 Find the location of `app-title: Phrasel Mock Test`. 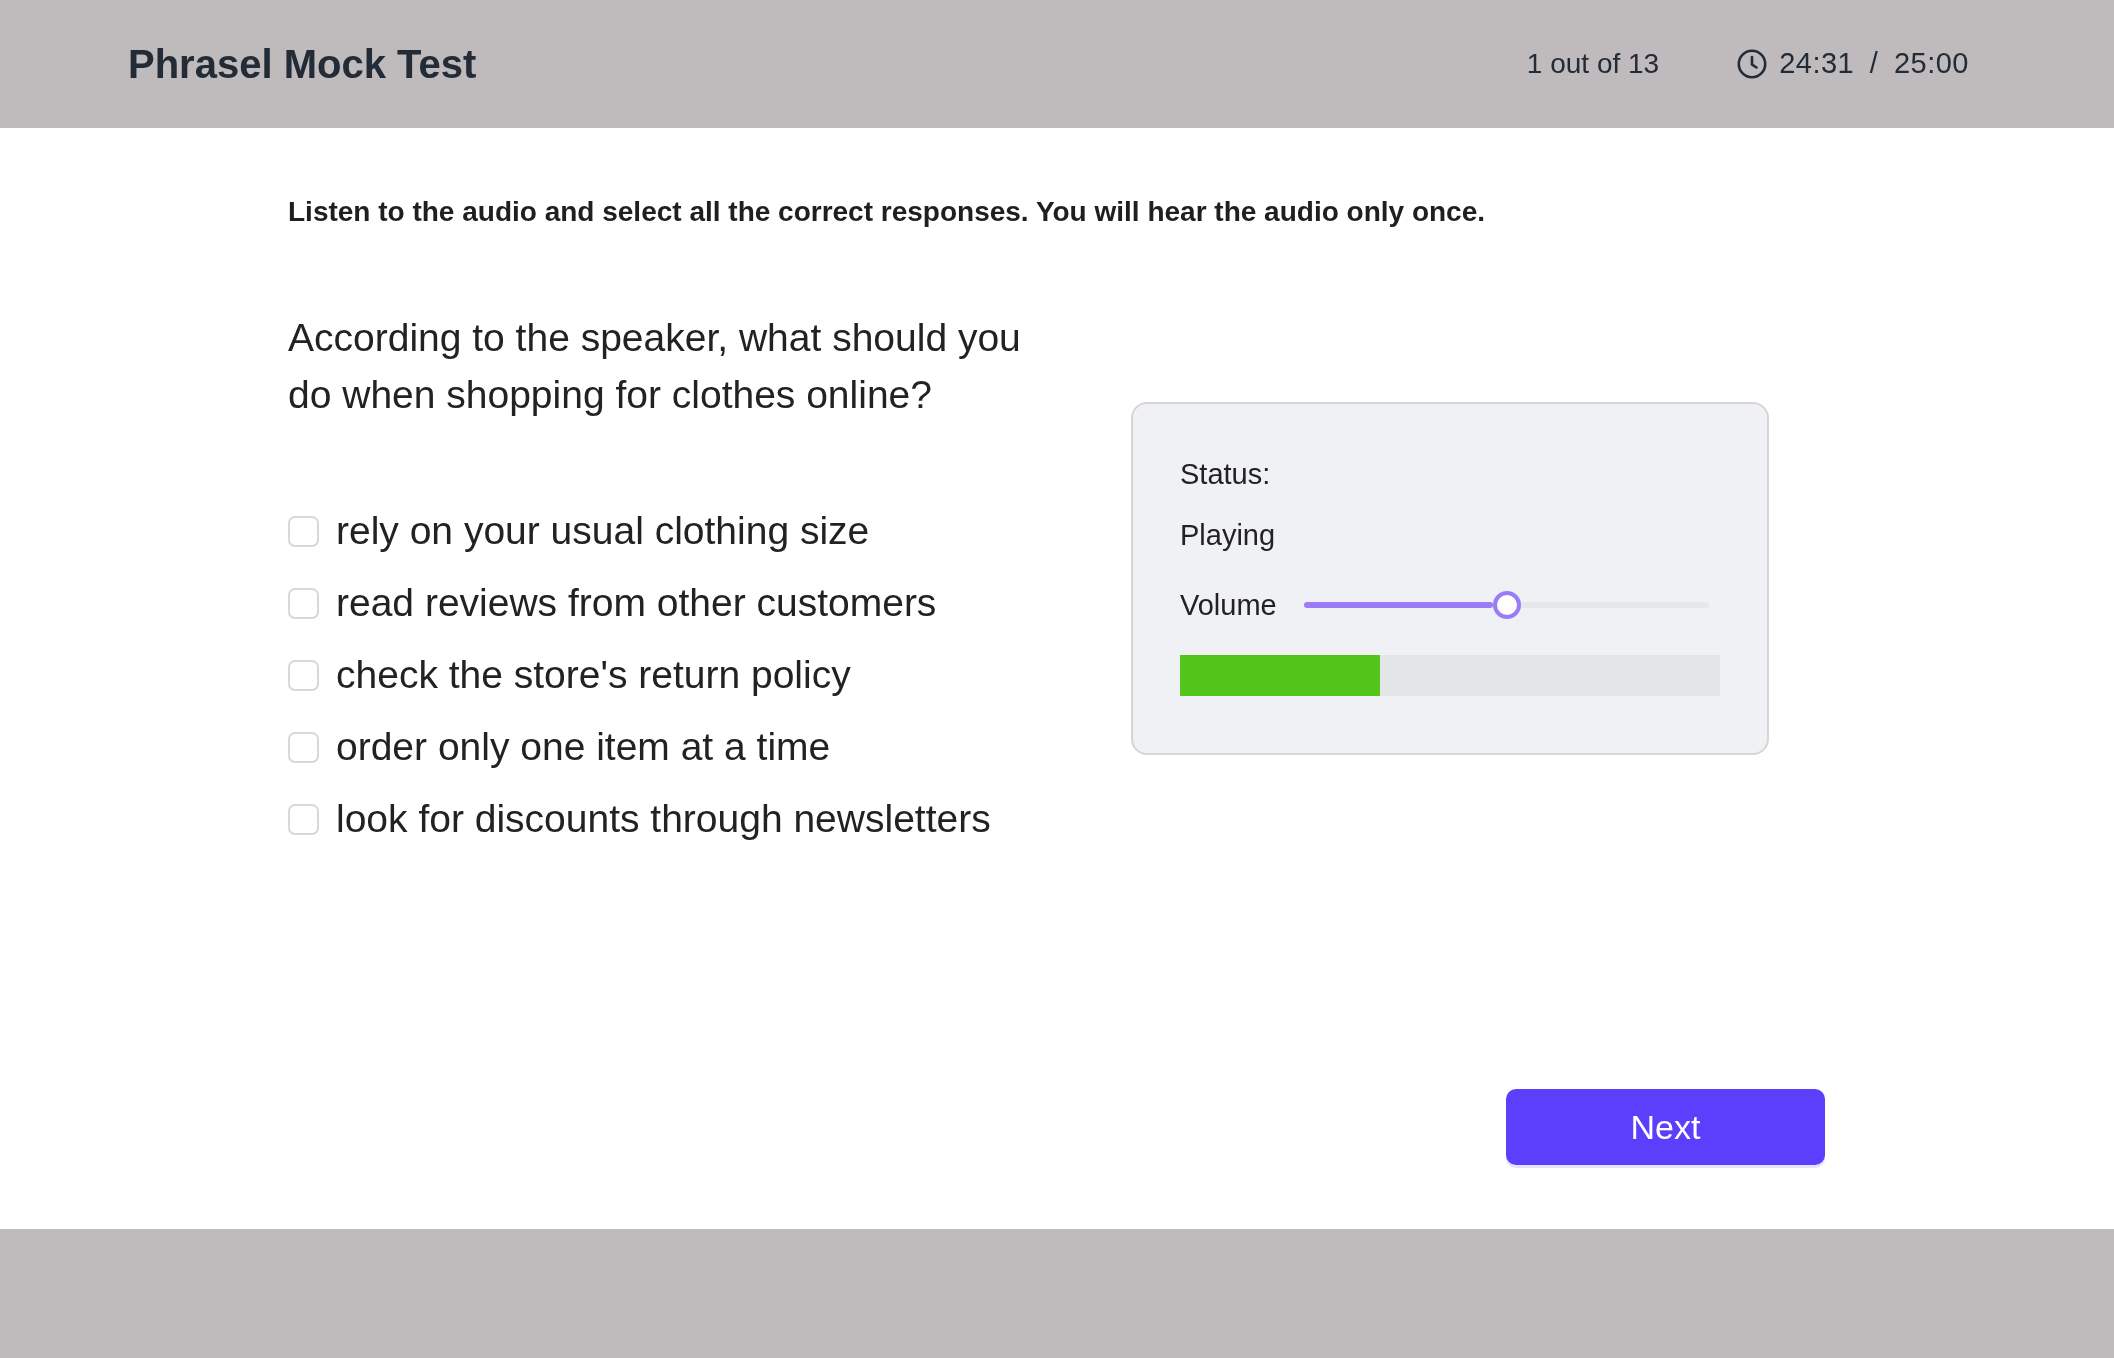

app-title: Phrasel Mock Test is located at coordinates (302, 64).